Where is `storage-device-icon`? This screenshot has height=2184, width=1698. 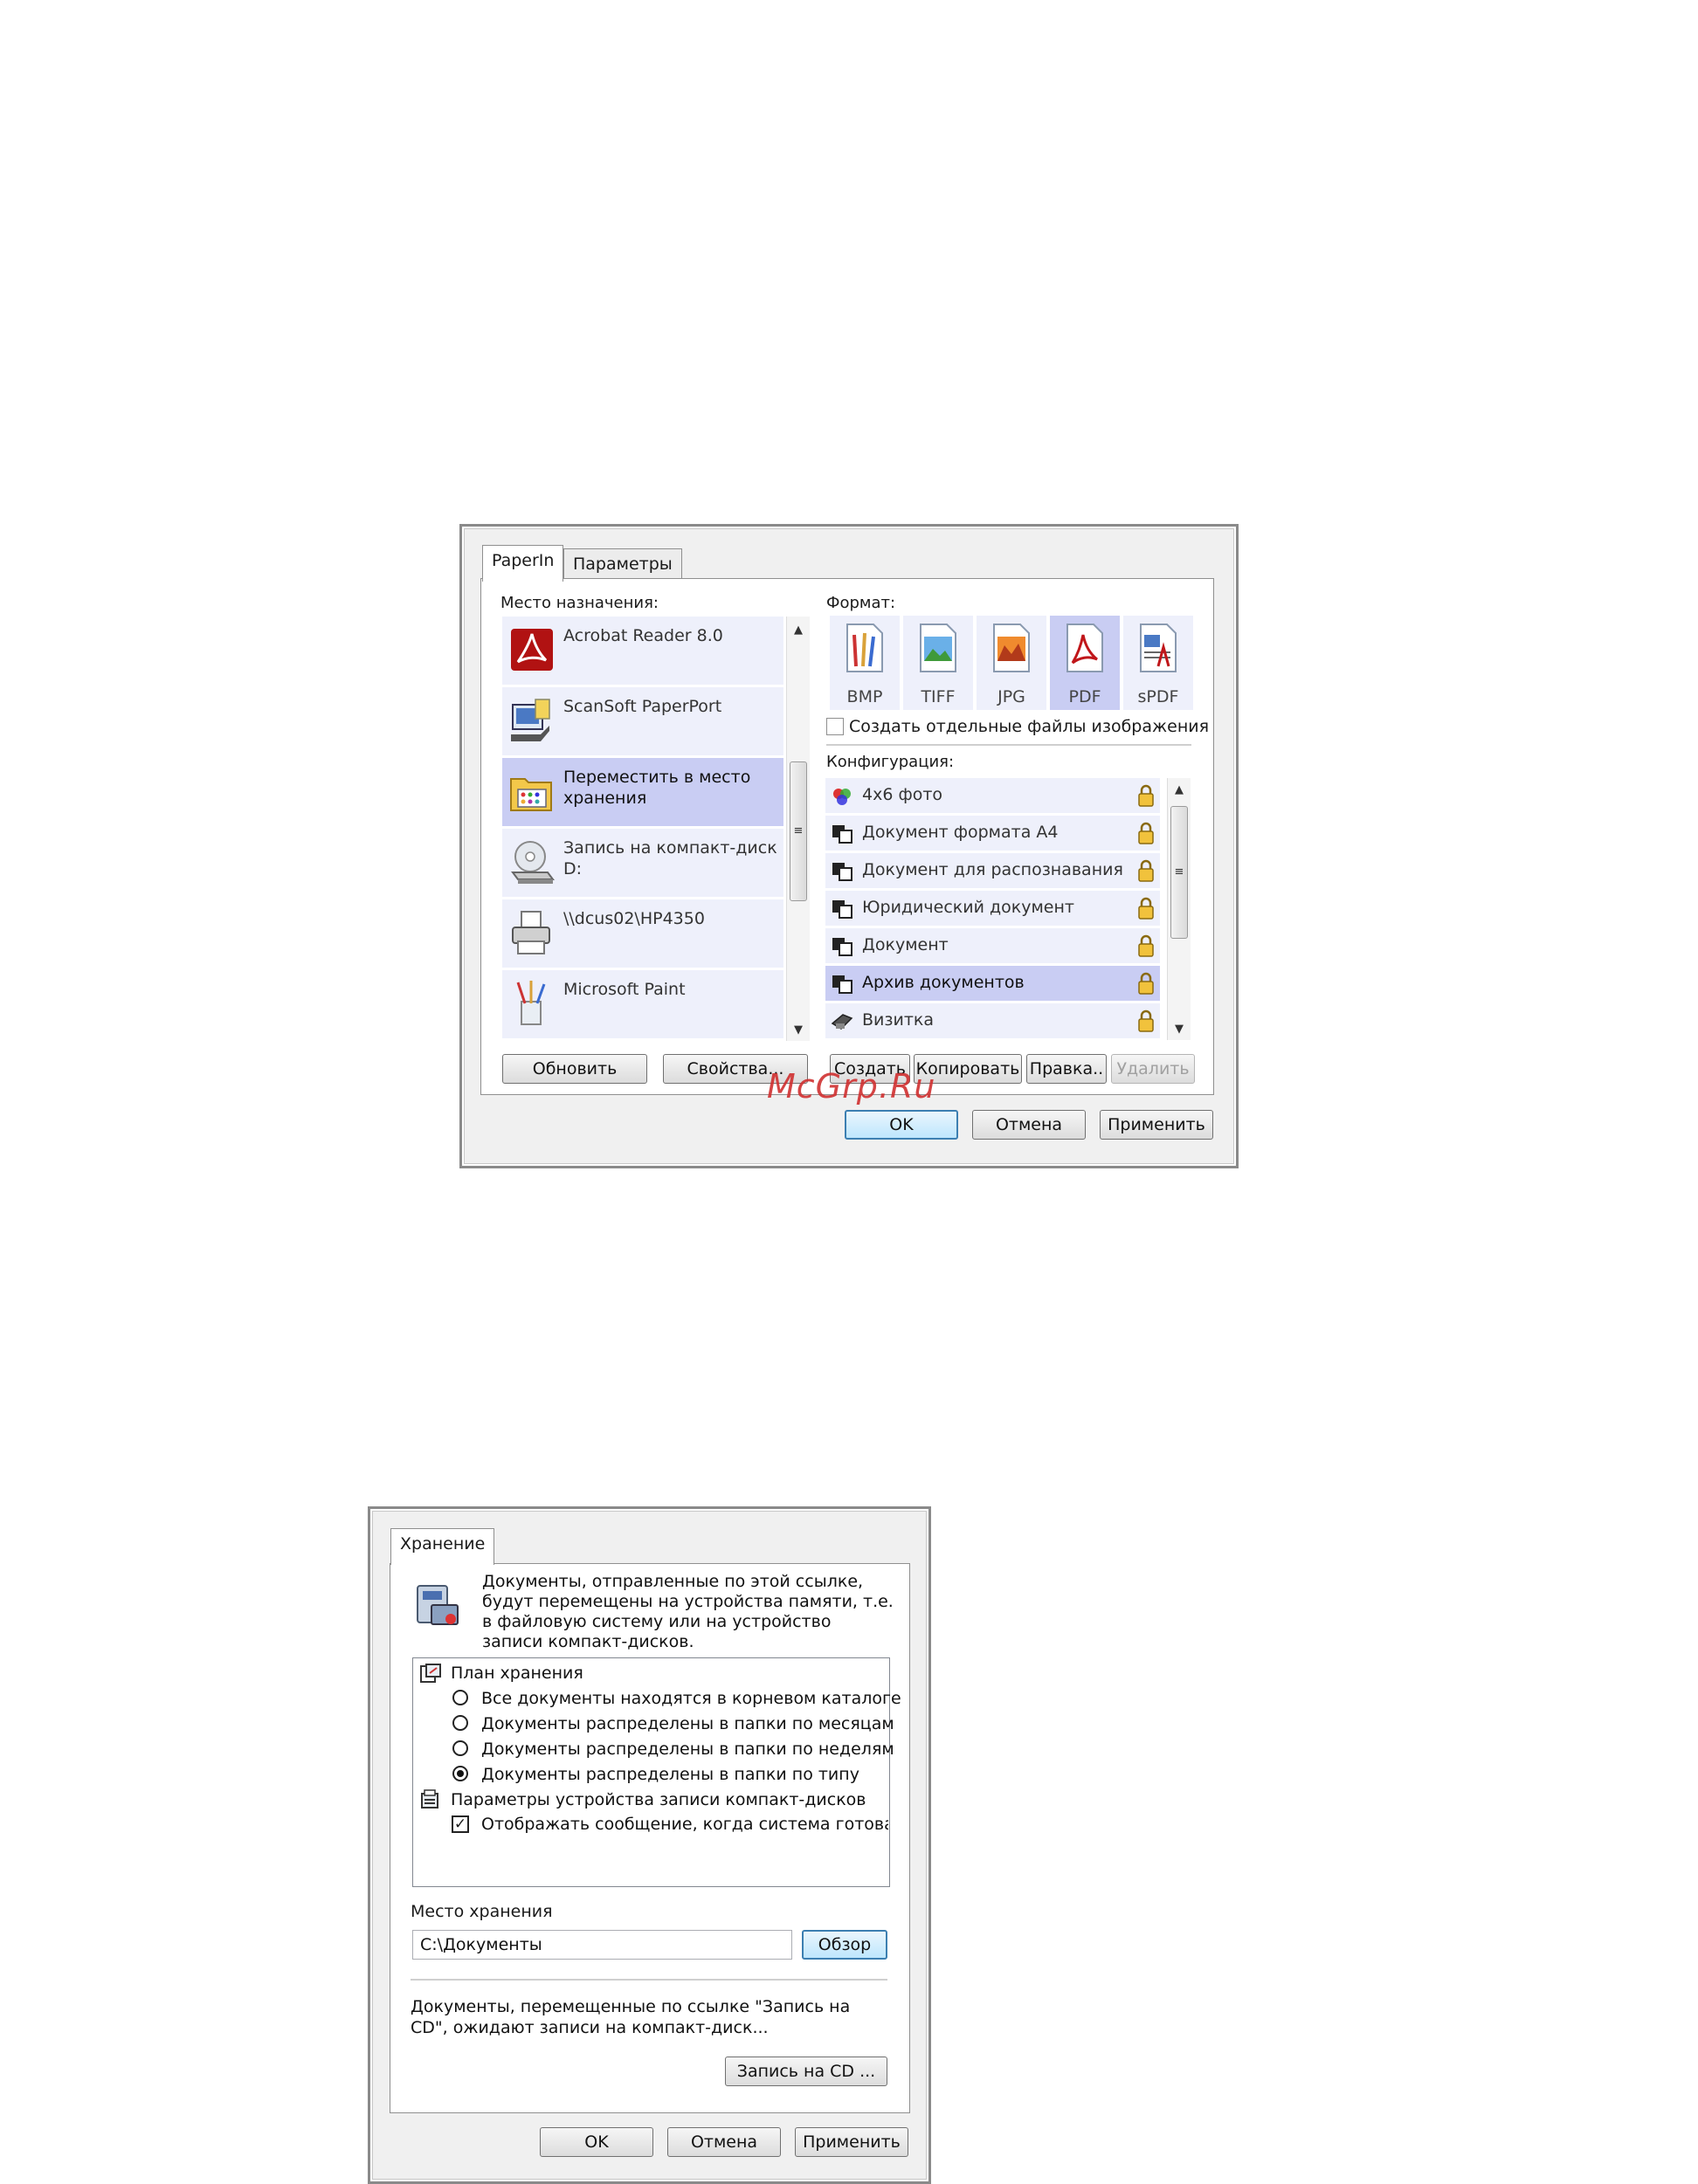 storage-device-icon is located at coordinates (438, 1606).